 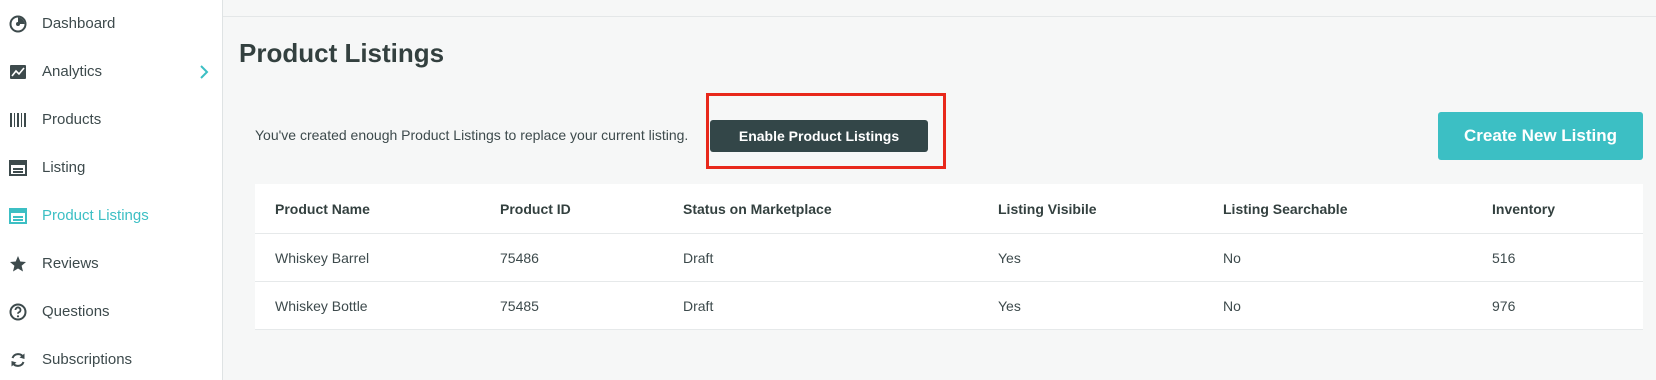 What do you see at coordinates (939, 8) in the screenshot?
I see `top-bar` at bounding box center [939, 8].